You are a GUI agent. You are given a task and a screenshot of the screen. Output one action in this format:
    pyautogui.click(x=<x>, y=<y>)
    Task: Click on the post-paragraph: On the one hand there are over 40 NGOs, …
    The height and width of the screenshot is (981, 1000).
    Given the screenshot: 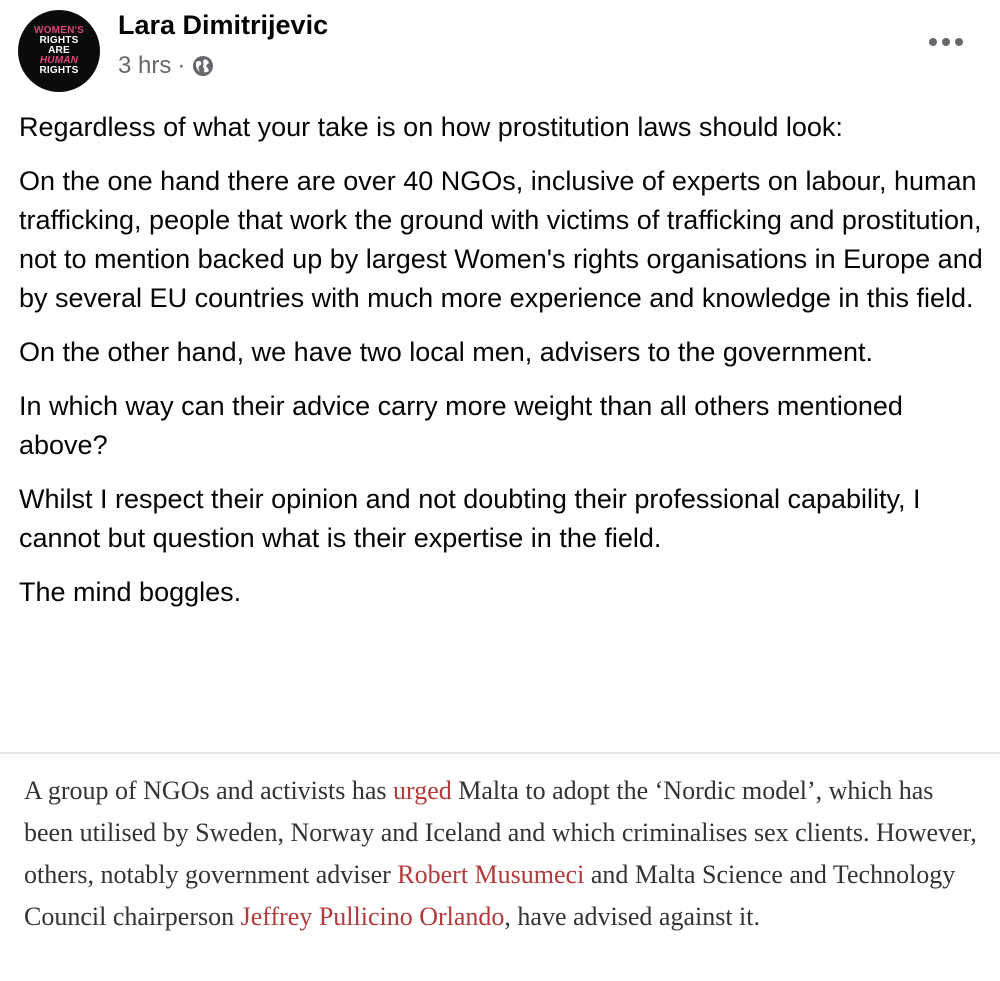 What is the action you would take?
    pyautogui.click(x=501, y=239)
    